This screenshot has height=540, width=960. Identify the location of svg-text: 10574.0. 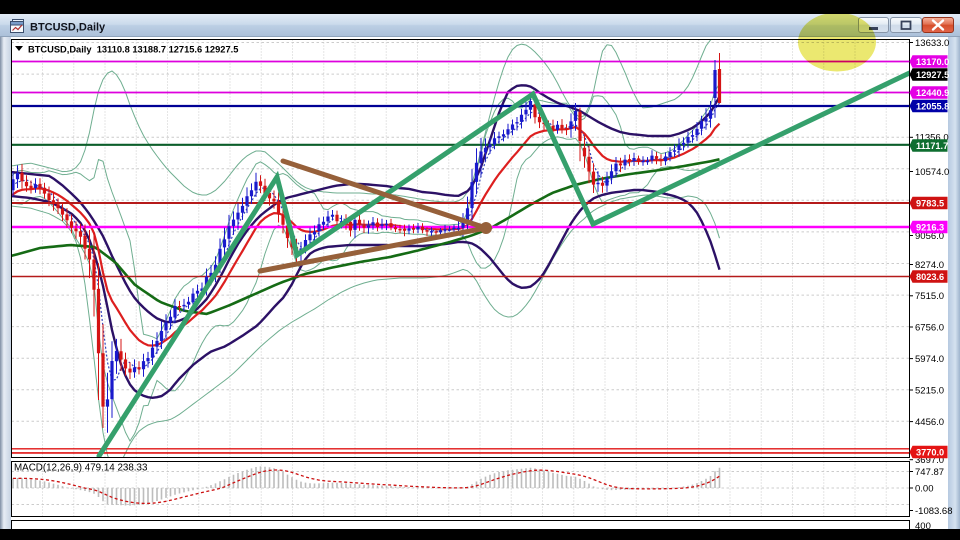
(932, 172).